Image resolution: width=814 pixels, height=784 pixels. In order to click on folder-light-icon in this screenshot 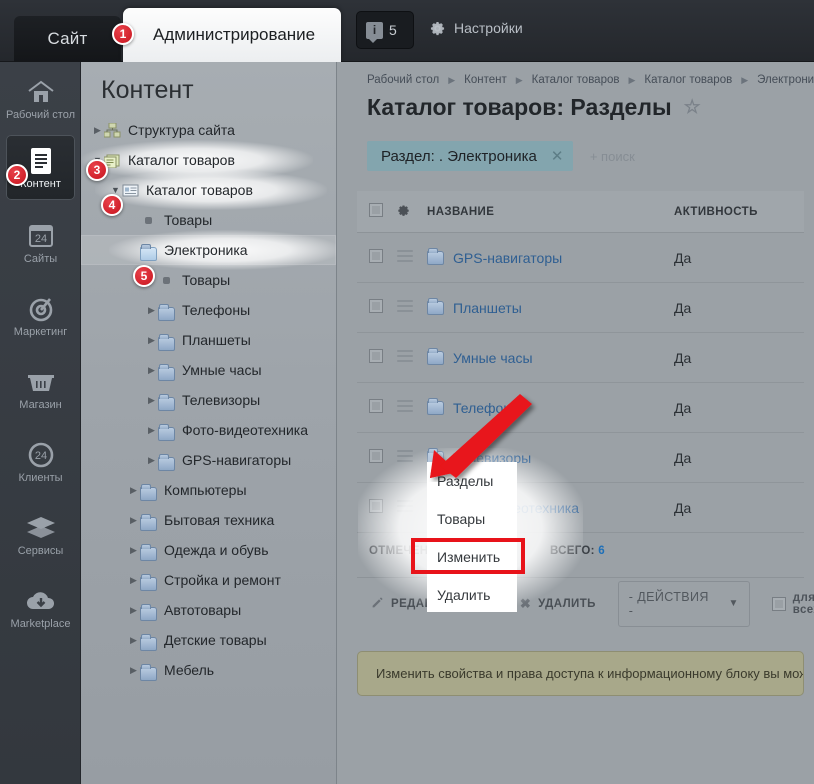, I will do `click(148, 252)`.